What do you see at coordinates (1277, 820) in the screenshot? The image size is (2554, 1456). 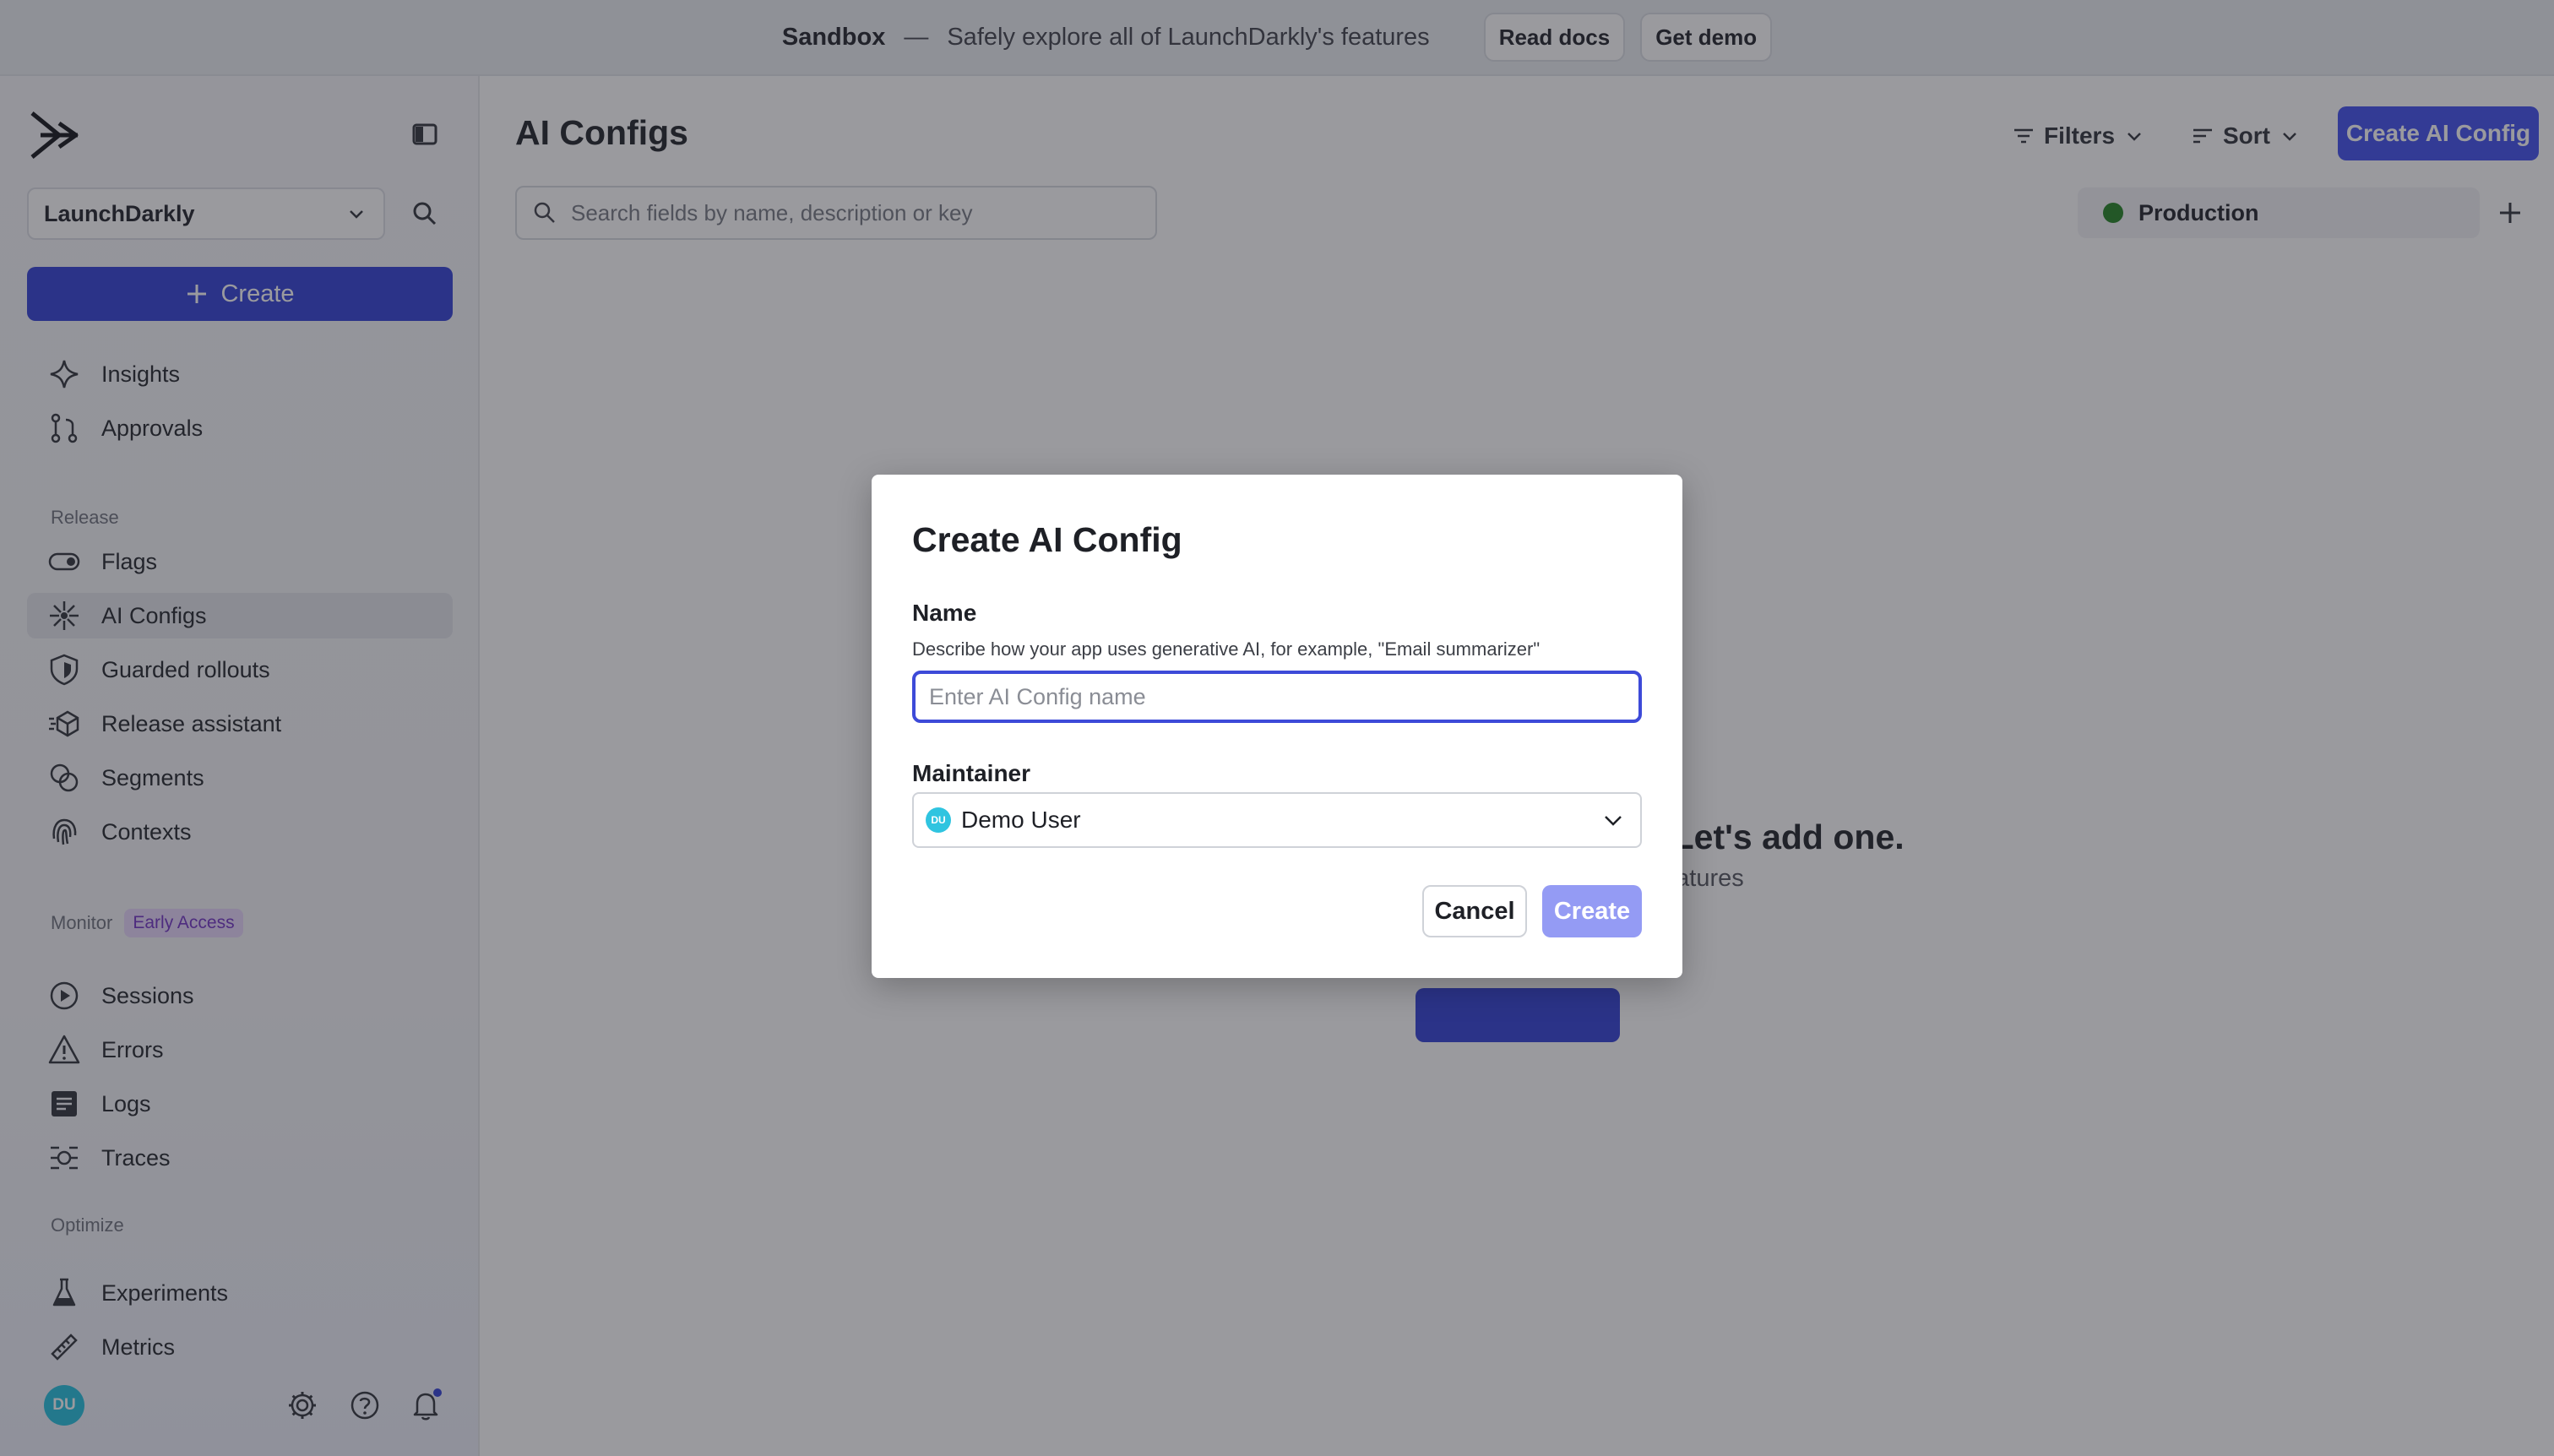 I see `maintainer-select: DU Demo User` at bounding box center [1277, 820].